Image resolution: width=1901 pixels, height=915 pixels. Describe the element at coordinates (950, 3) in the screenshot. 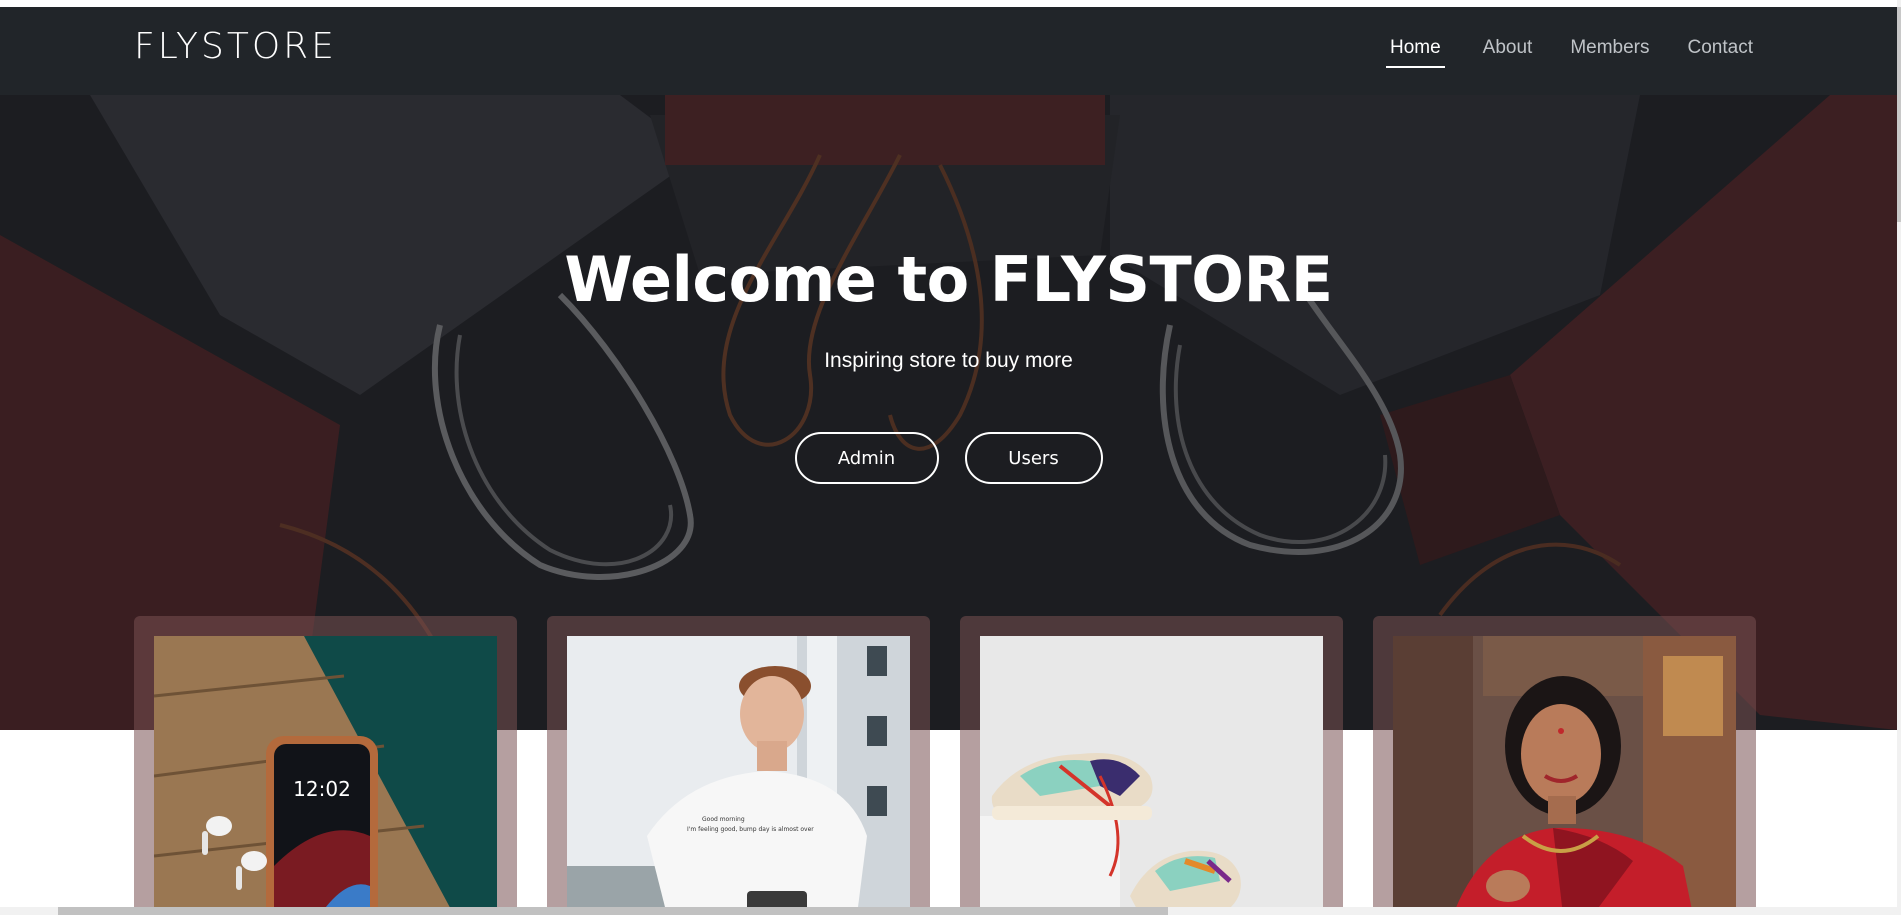

I see `top-strip` at that location.